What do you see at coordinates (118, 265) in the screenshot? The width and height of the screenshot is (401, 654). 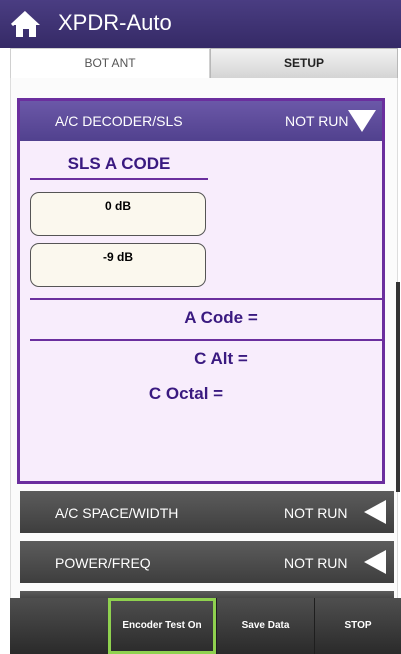 I see `sls-value-box: -9 dB` at bounding box center [118, 265].